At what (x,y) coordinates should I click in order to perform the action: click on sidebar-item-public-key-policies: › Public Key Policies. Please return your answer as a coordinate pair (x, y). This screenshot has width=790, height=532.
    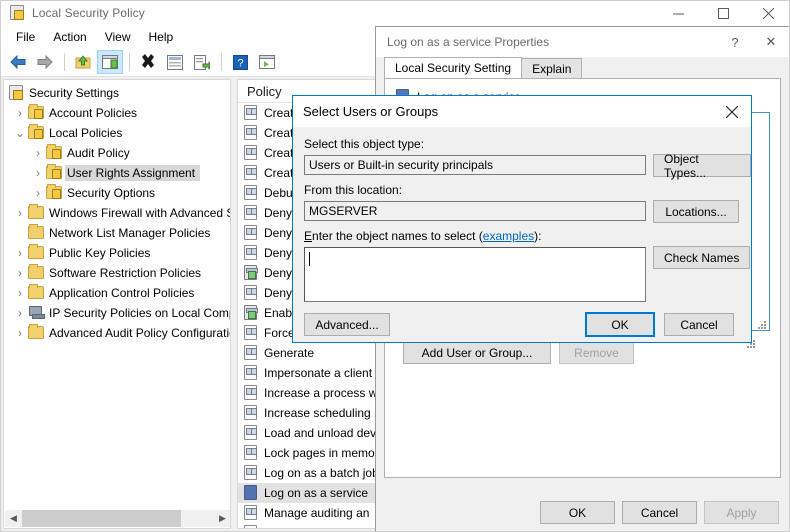
    Looking at the image, I should click on (117, 253).